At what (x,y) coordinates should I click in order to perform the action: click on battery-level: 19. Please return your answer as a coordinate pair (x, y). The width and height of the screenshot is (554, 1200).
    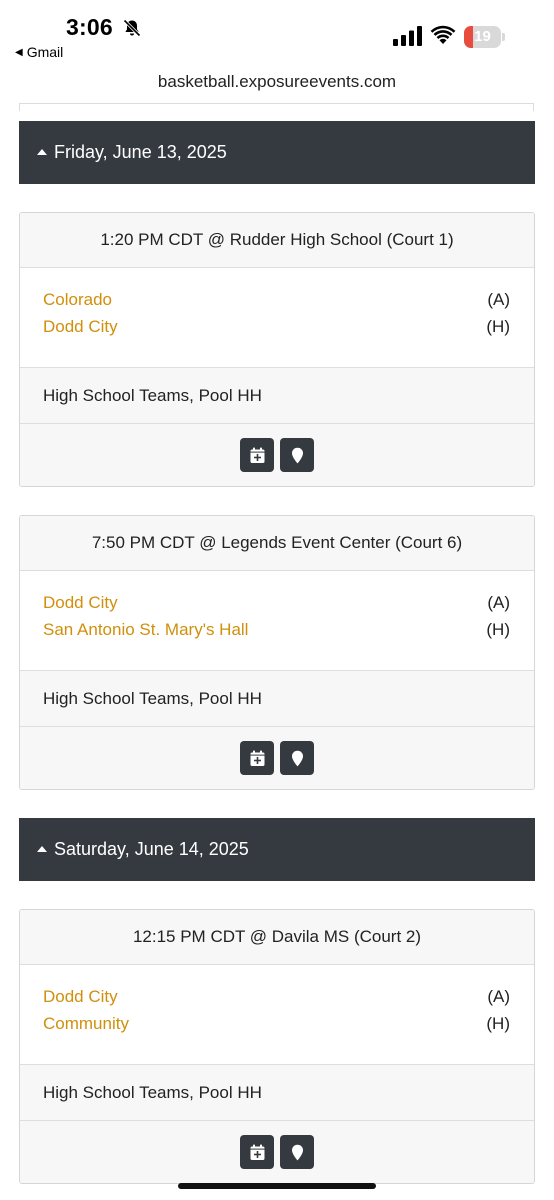
    Looking at the image, I should click on (482, 36).